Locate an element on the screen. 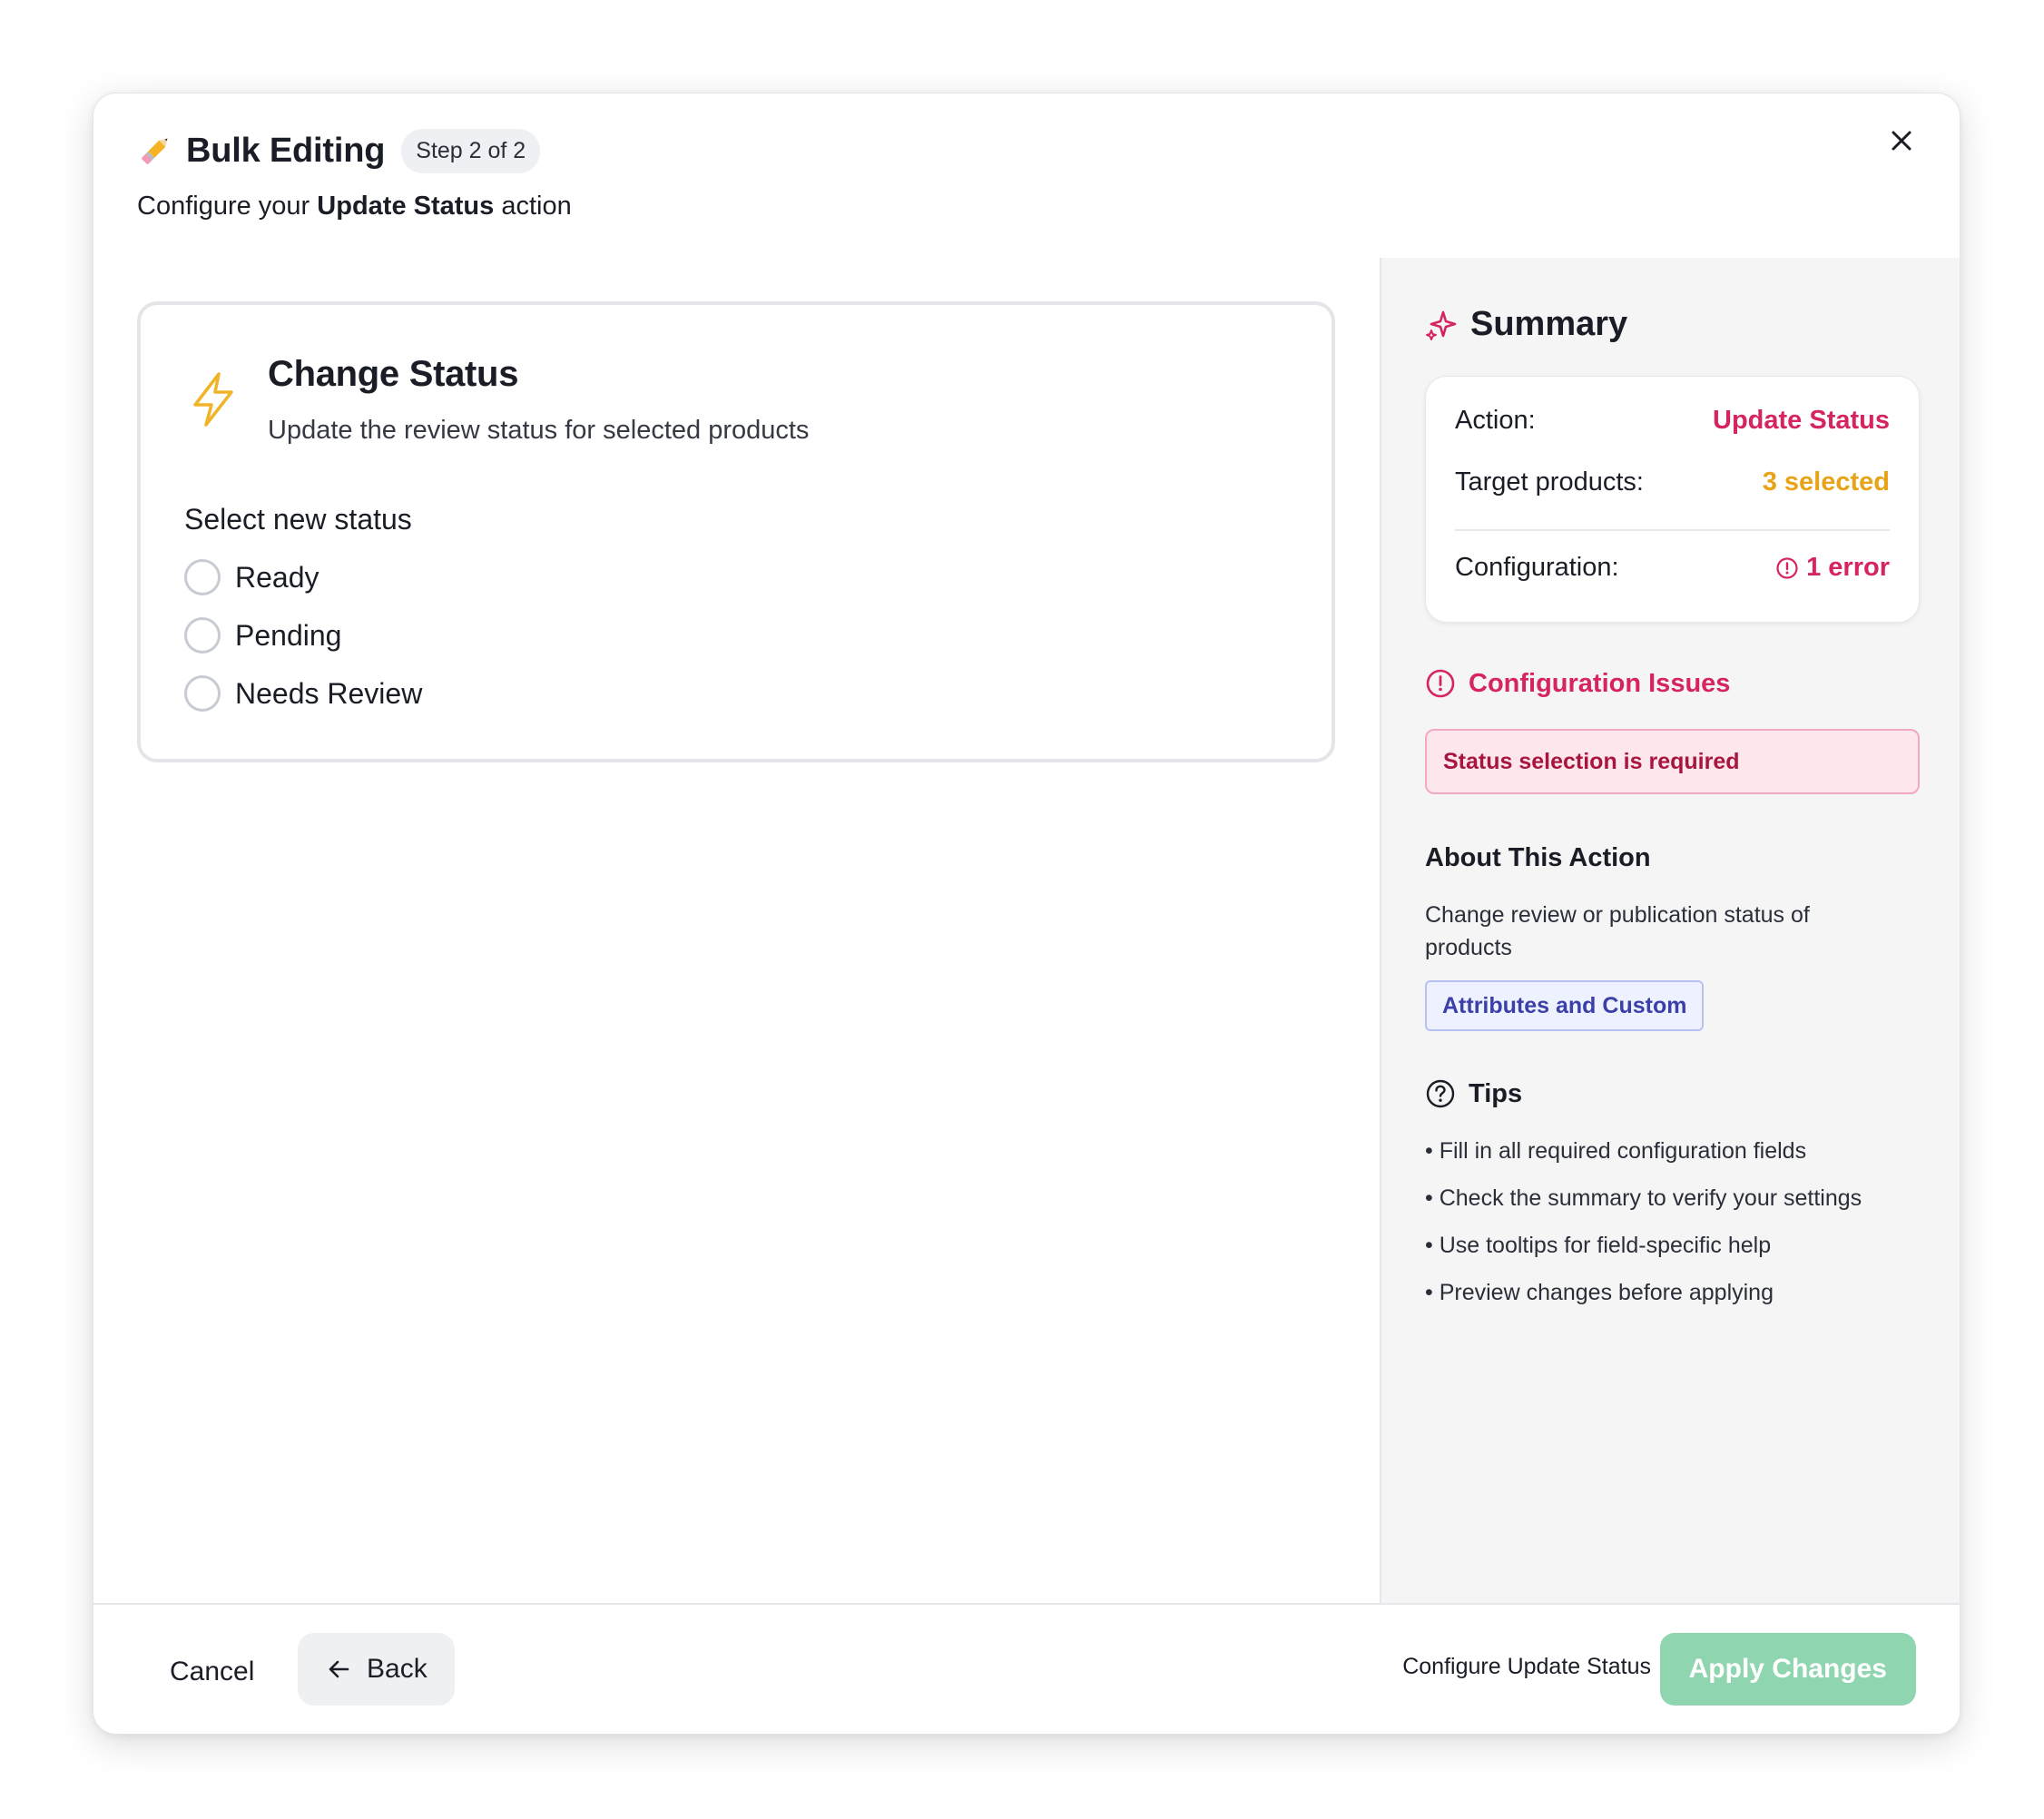  about-title: About This Action is located at coordinates (1538, 857).